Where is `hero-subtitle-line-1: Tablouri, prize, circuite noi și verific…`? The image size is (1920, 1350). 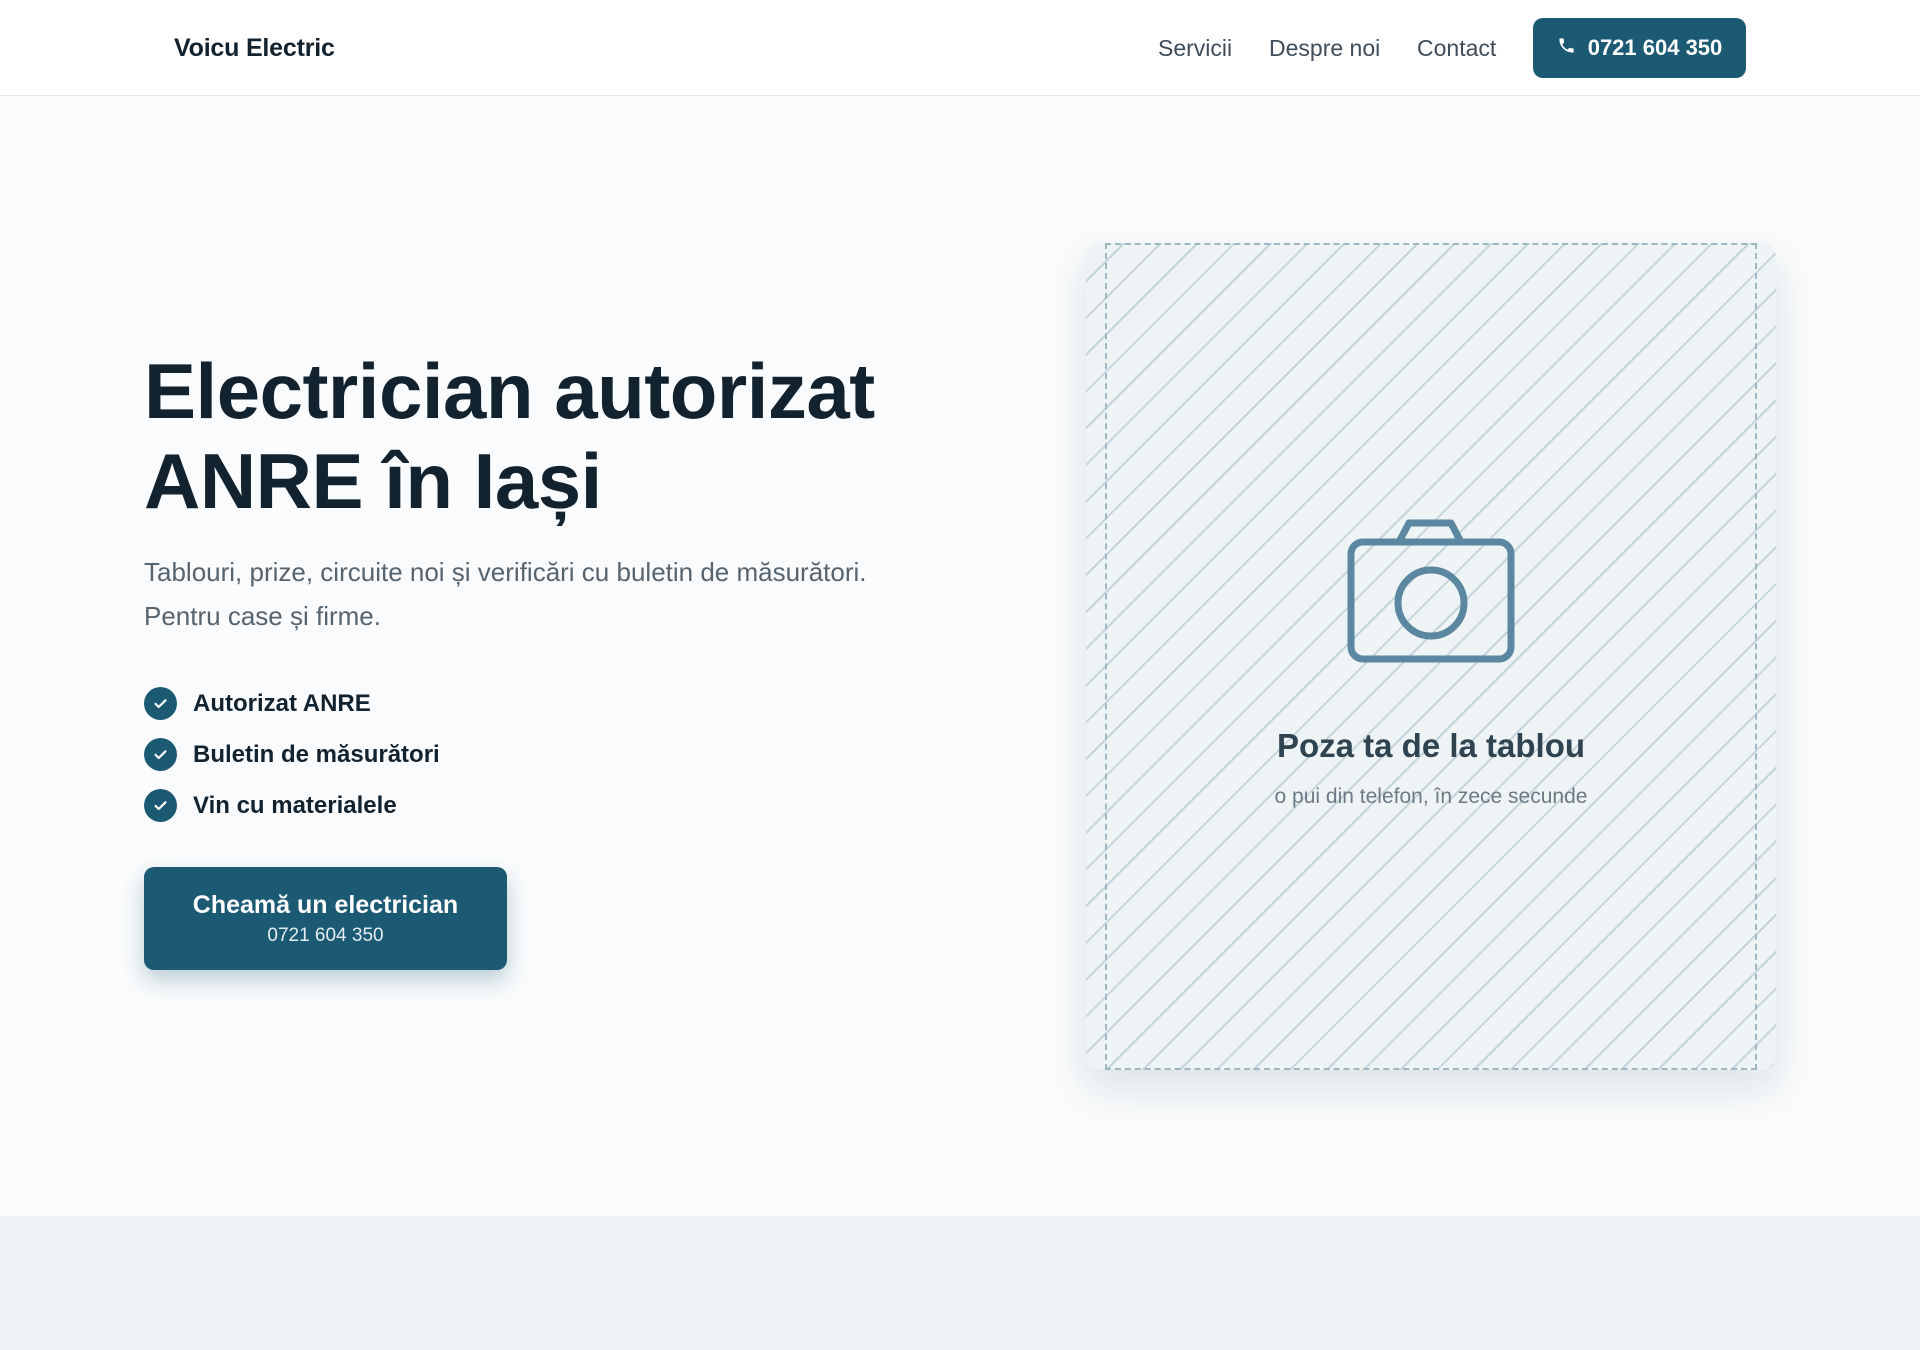 hero-subtitle-line-1: Tablouri, prize, circuite noi și verific… is located at coordinates (505, 572).